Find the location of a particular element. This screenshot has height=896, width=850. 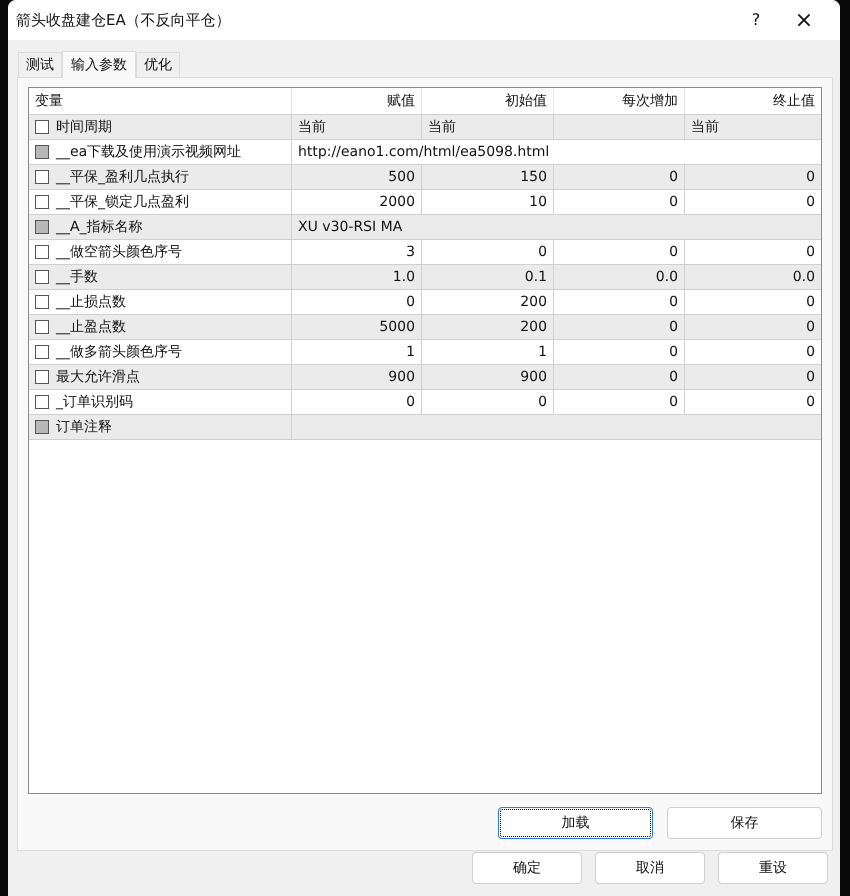

table-cell-text: 0.1 is located at coordinates (535, 277).